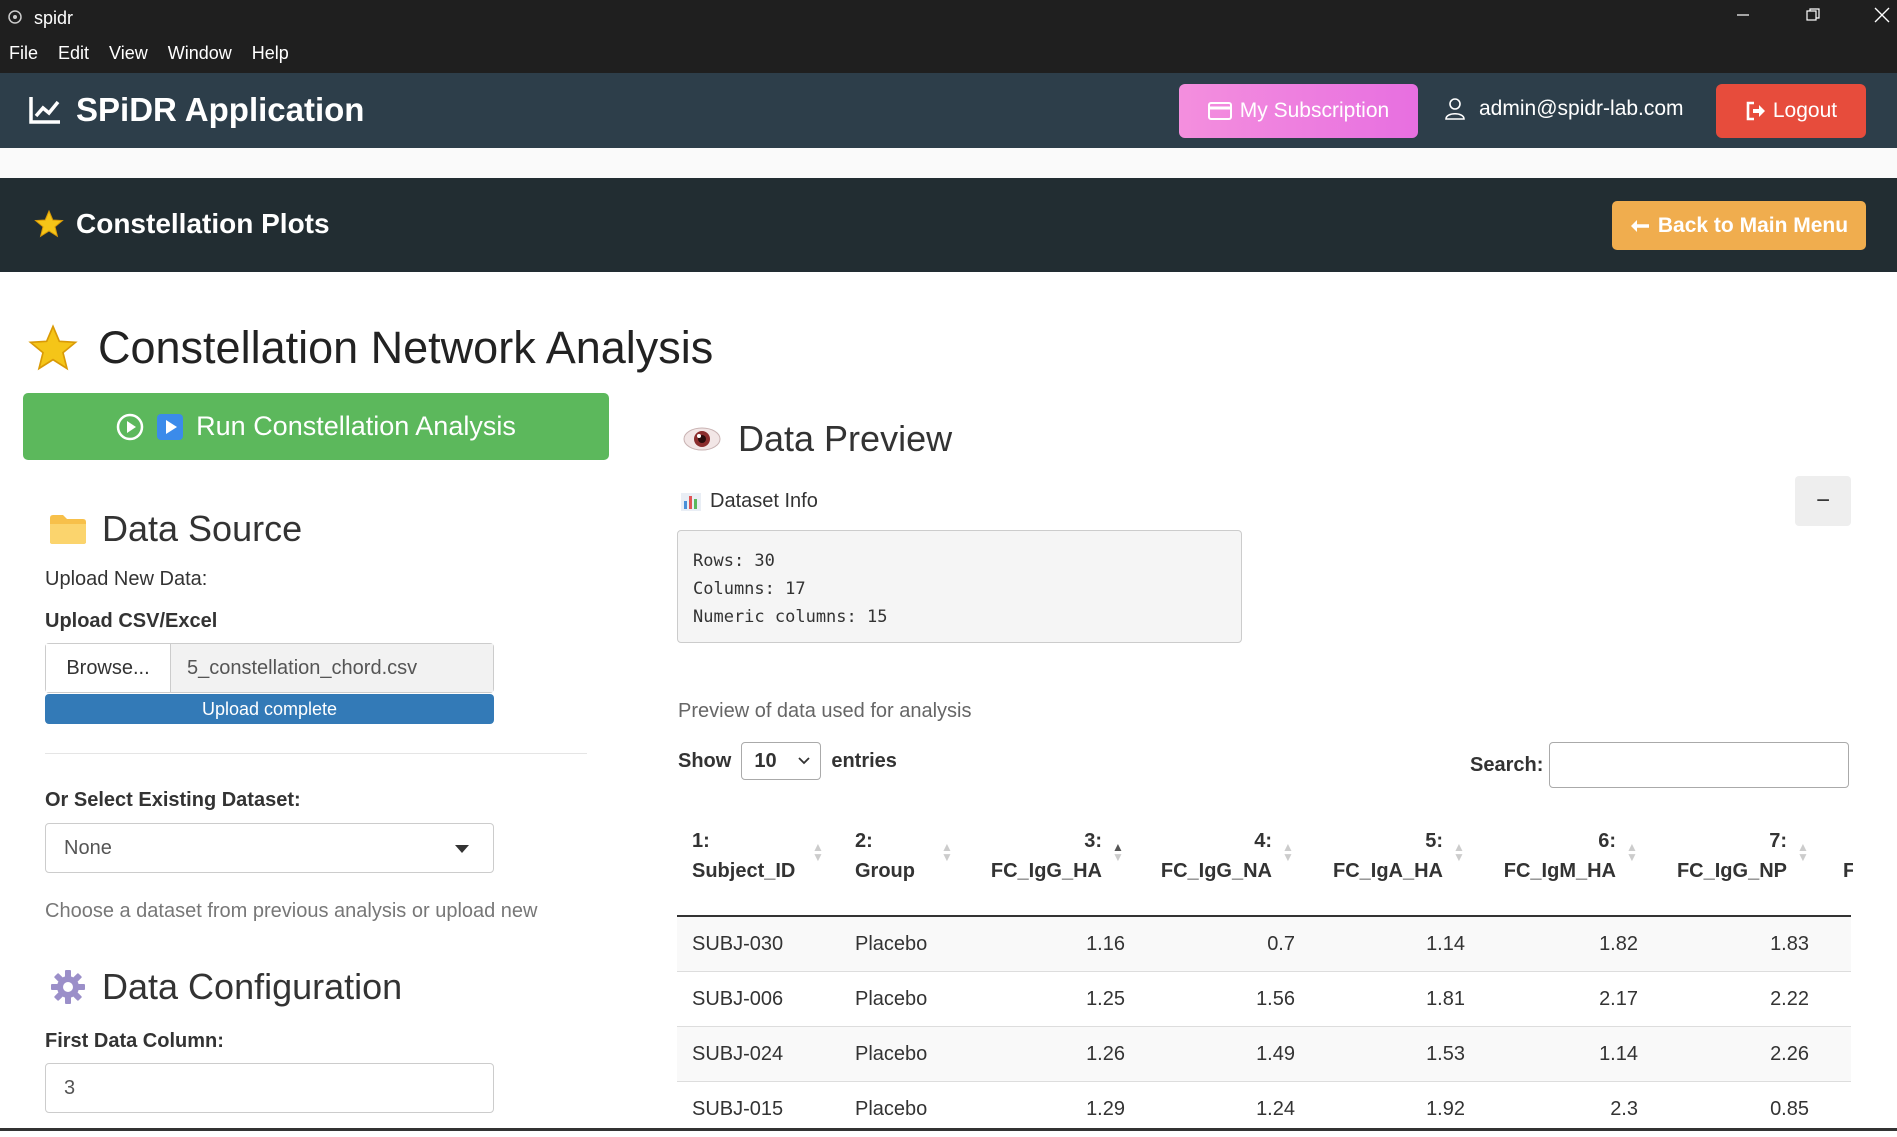 Image resolution: width=1897 pixels, height=1137 pixels. What do you see at coordinates (1789, 999) in the screenshot?
I see `cell-fc-igg-np: 2.22` at bounding box center [1789, 999].